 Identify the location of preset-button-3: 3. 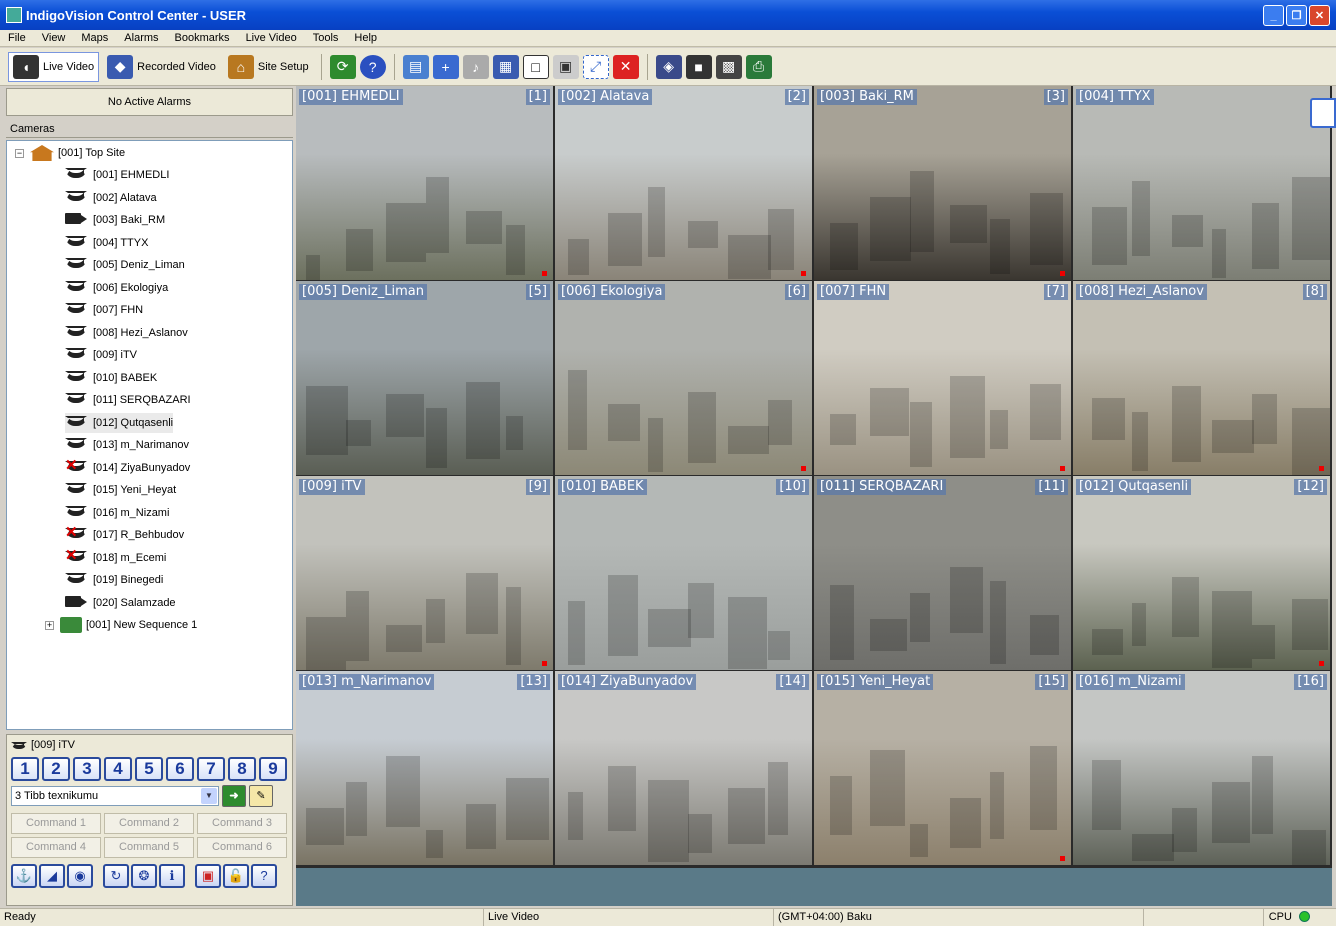
(87, 769).